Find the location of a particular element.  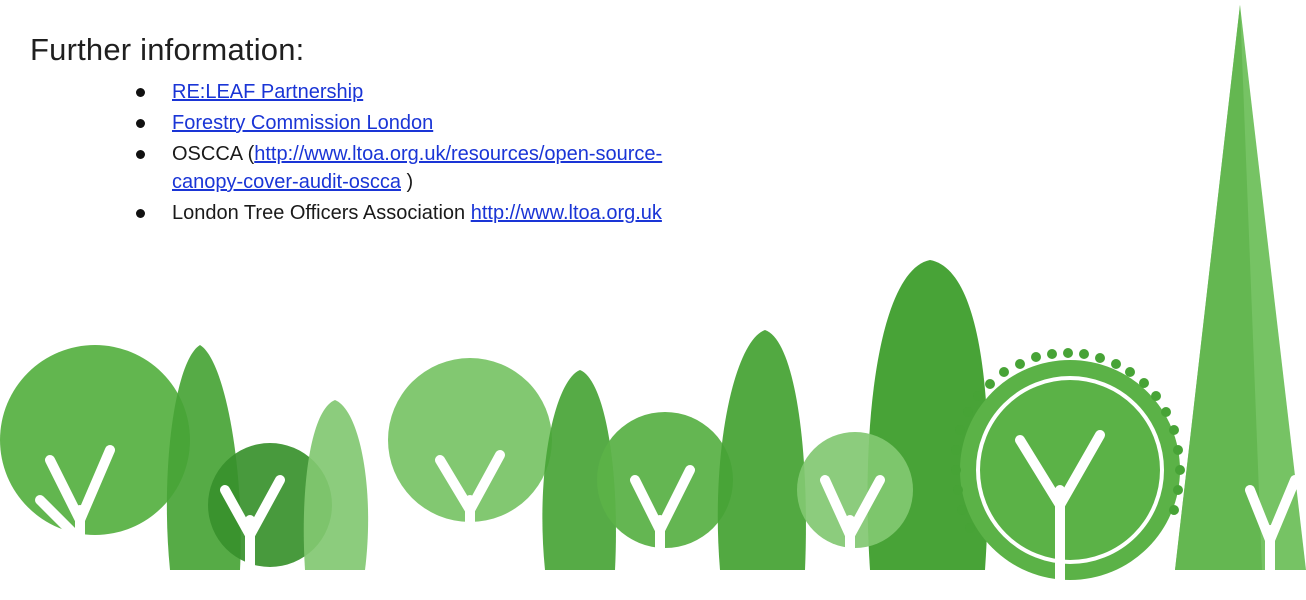

ltoa-prefix: London Tree Officers Association is located at coordinates (321, 213).